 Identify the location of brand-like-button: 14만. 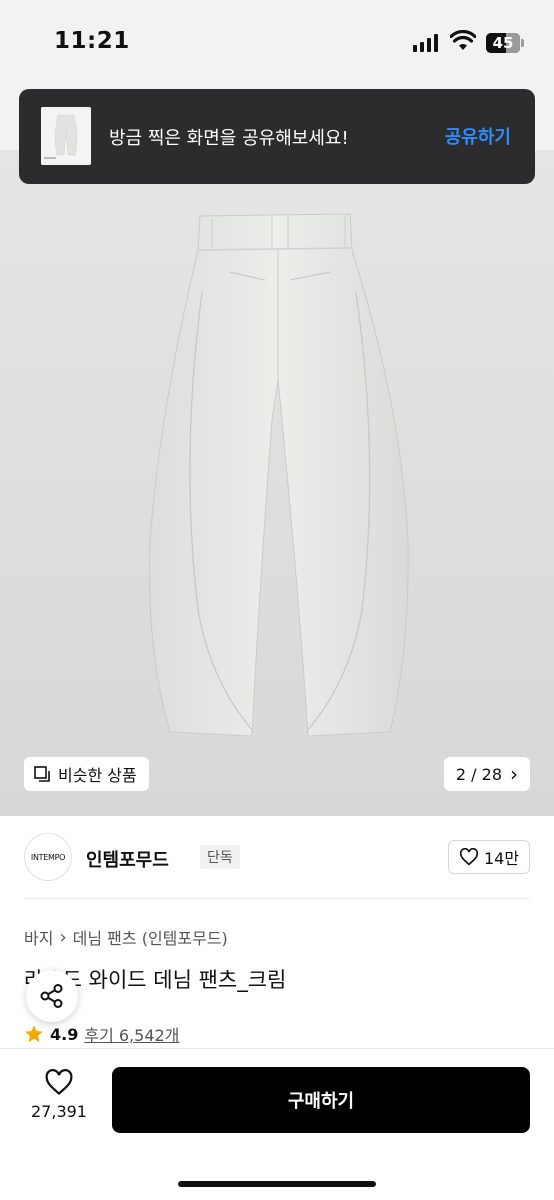
(489, 857).